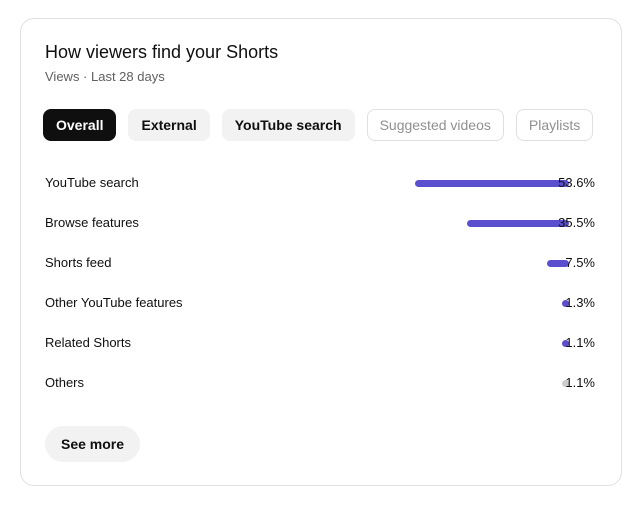 This screenshot has width=639, height=505. Describe the element at coordinates (576, 182) in the screenshot. I see `source-value: 53.6%` at that location.